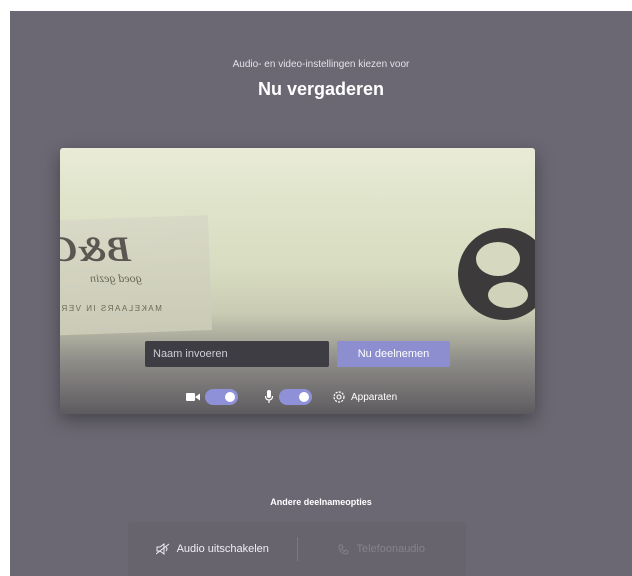 This screenshot has width=632, height=576. Describe the element at coordinates (193, 397) in the screenshot. I see `video-camera-icon` at that location.